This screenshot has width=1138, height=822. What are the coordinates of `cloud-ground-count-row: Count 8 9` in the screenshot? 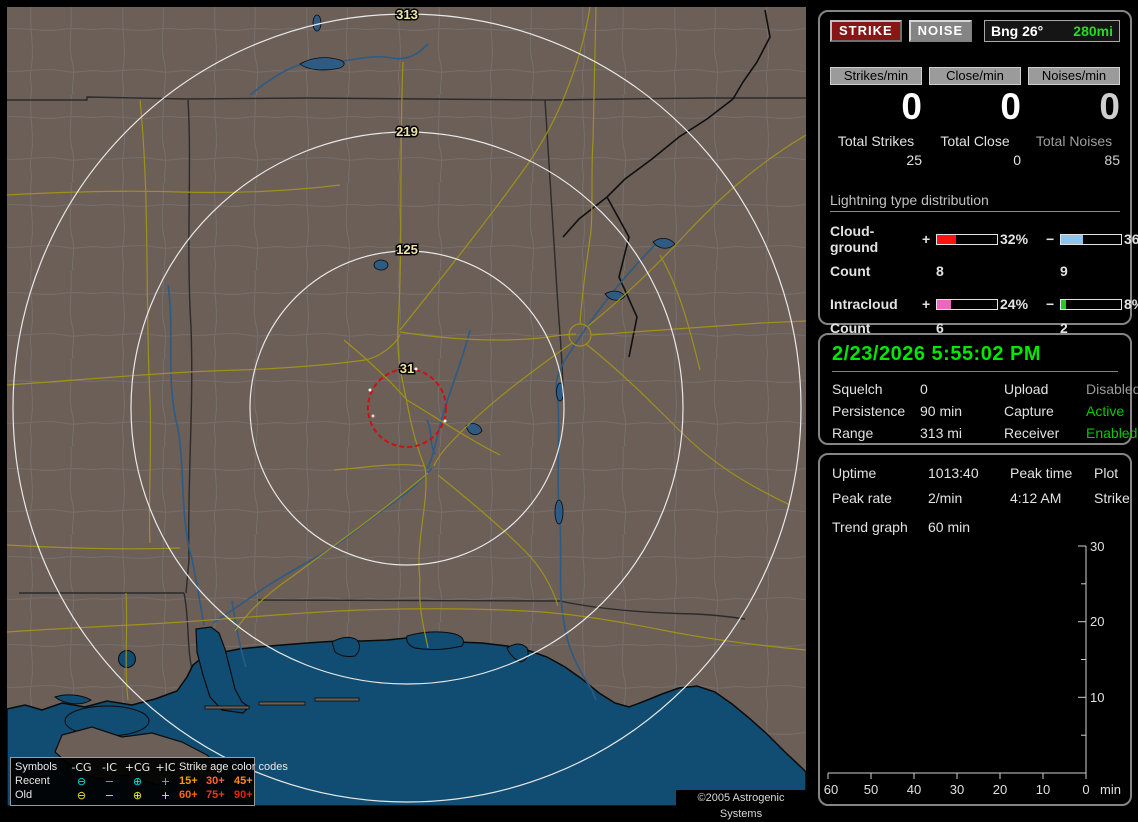 It's located at (975, 271).